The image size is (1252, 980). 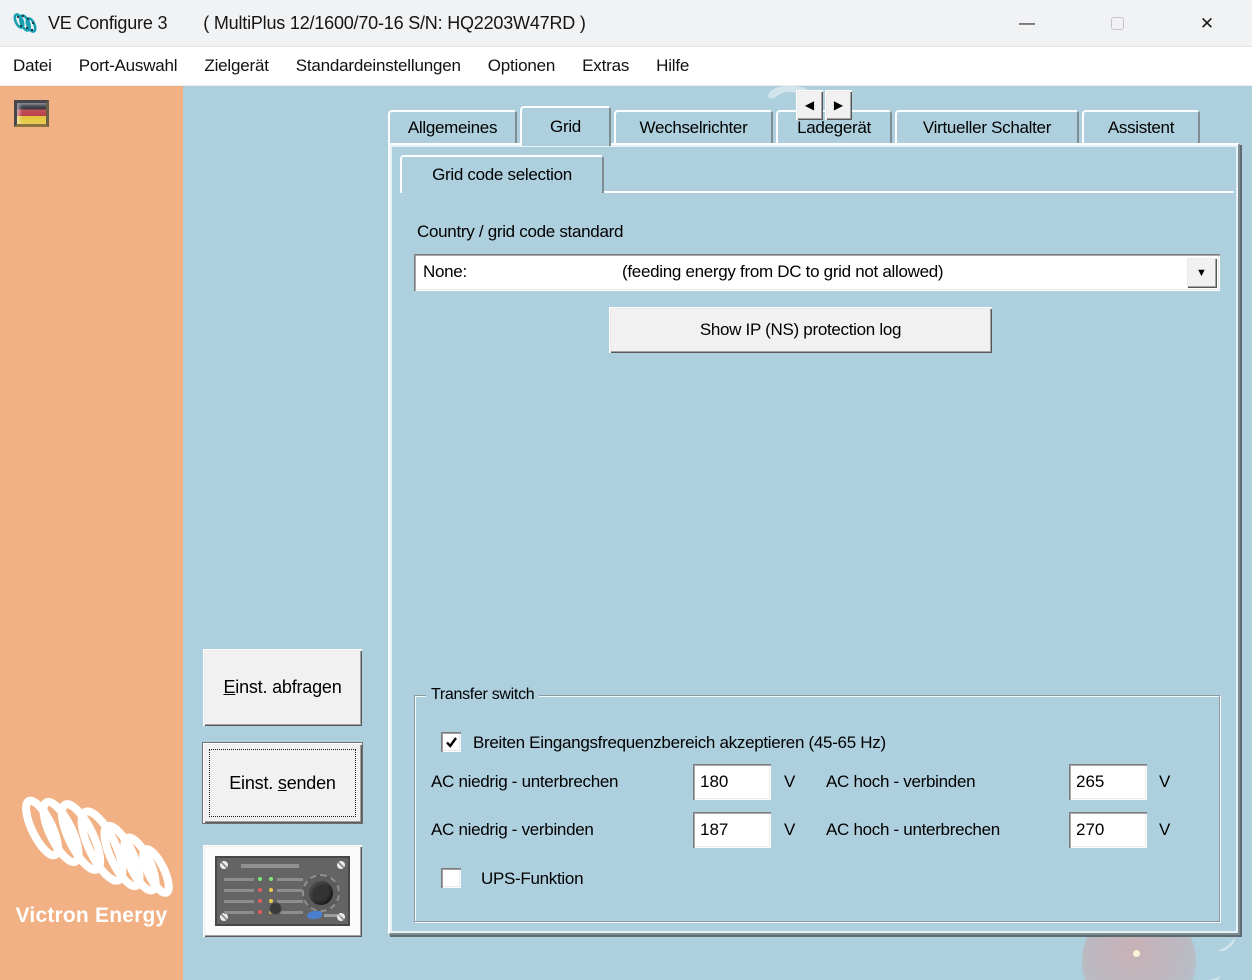 What do you see at coordinates (32, 66) in the screenshot?
I see `menu-datei: Datei` at bounding box center [32, 66].